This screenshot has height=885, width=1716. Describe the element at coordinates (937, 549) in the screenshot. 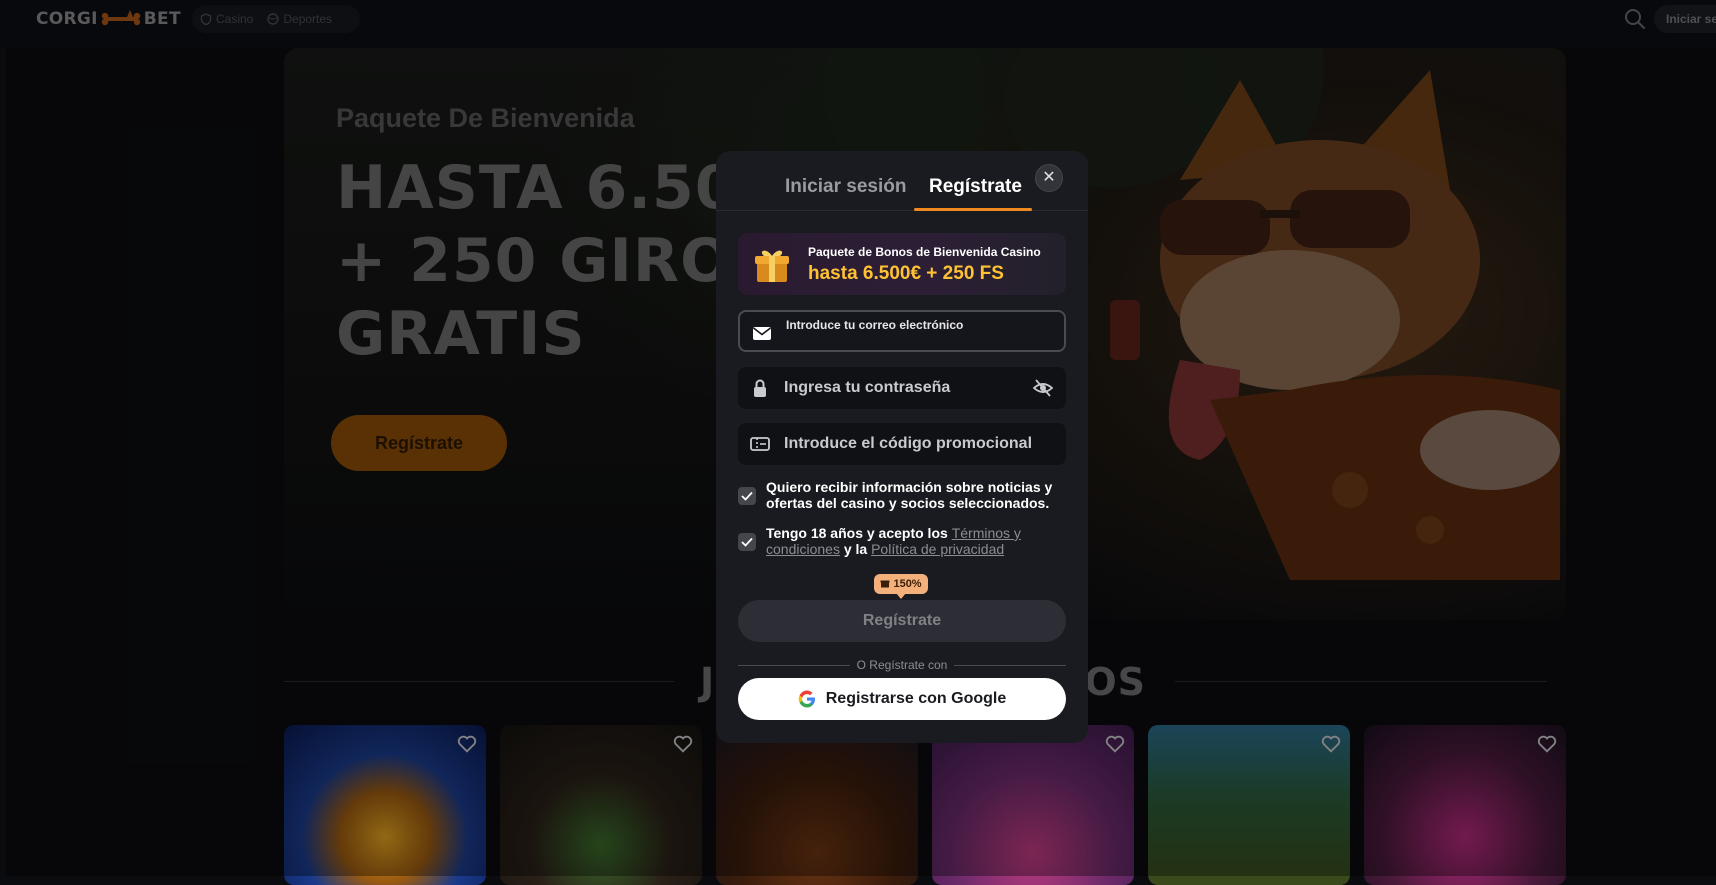

I see `privacy-link: Política de privacidad` at that location.